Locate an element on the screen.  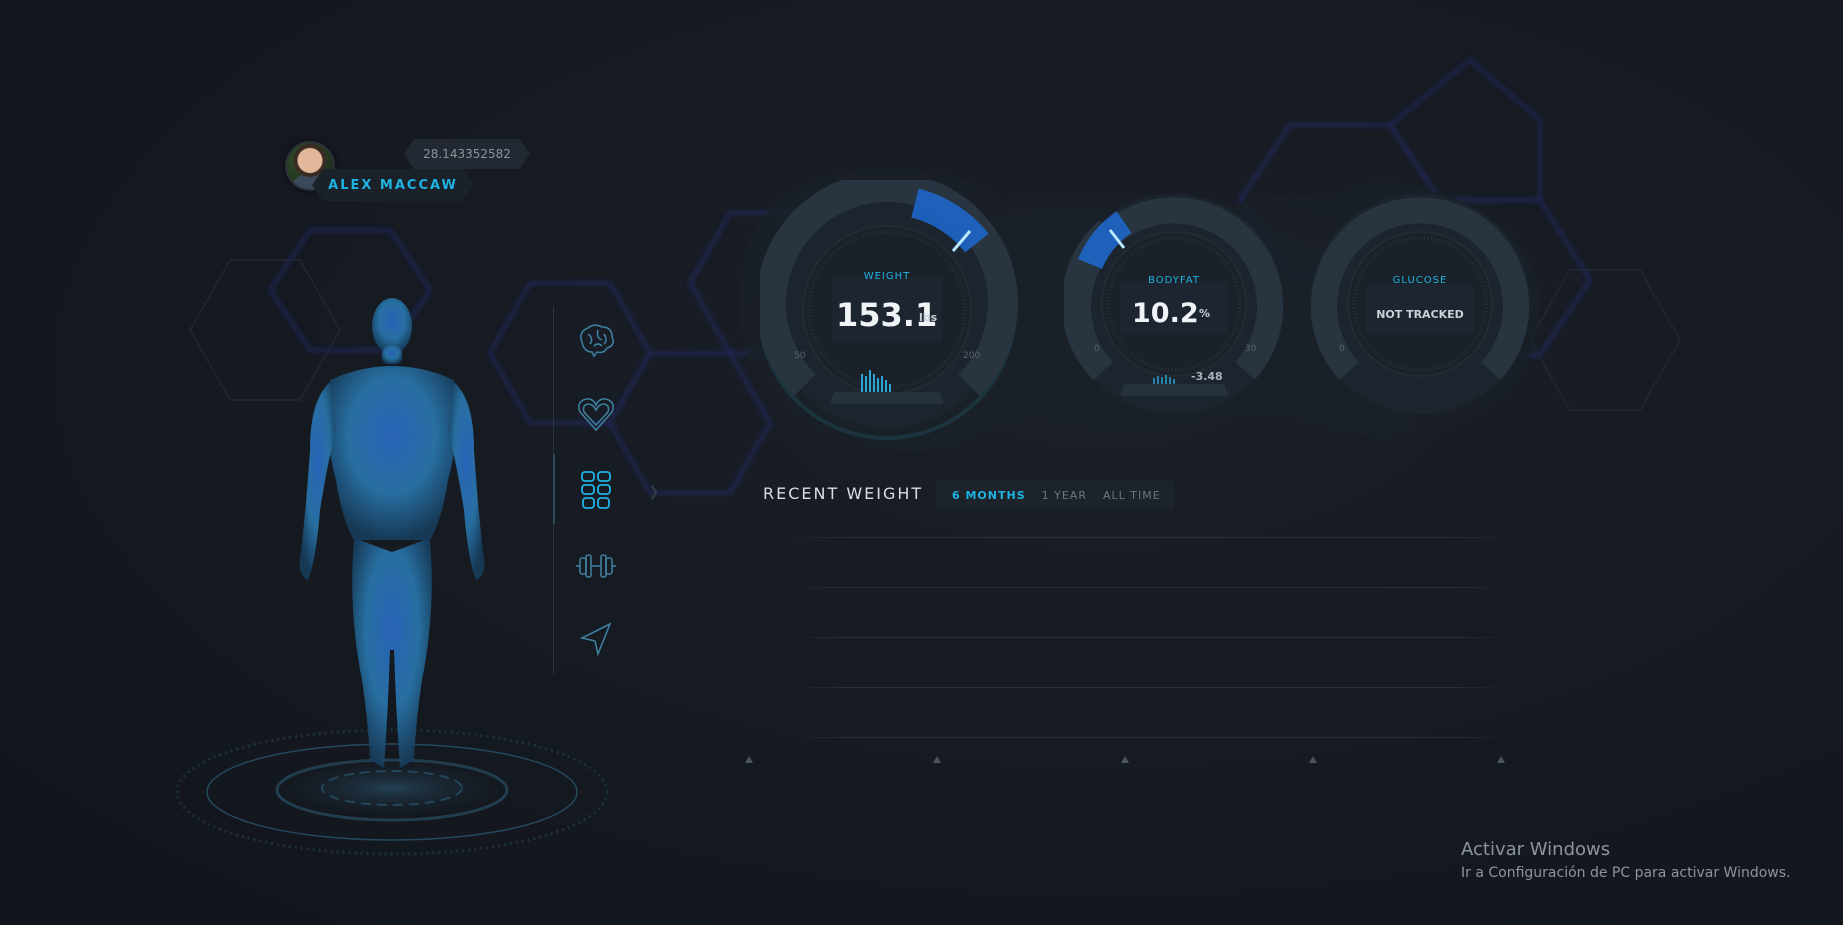
platform-rings is located at coordinates (392, 792).